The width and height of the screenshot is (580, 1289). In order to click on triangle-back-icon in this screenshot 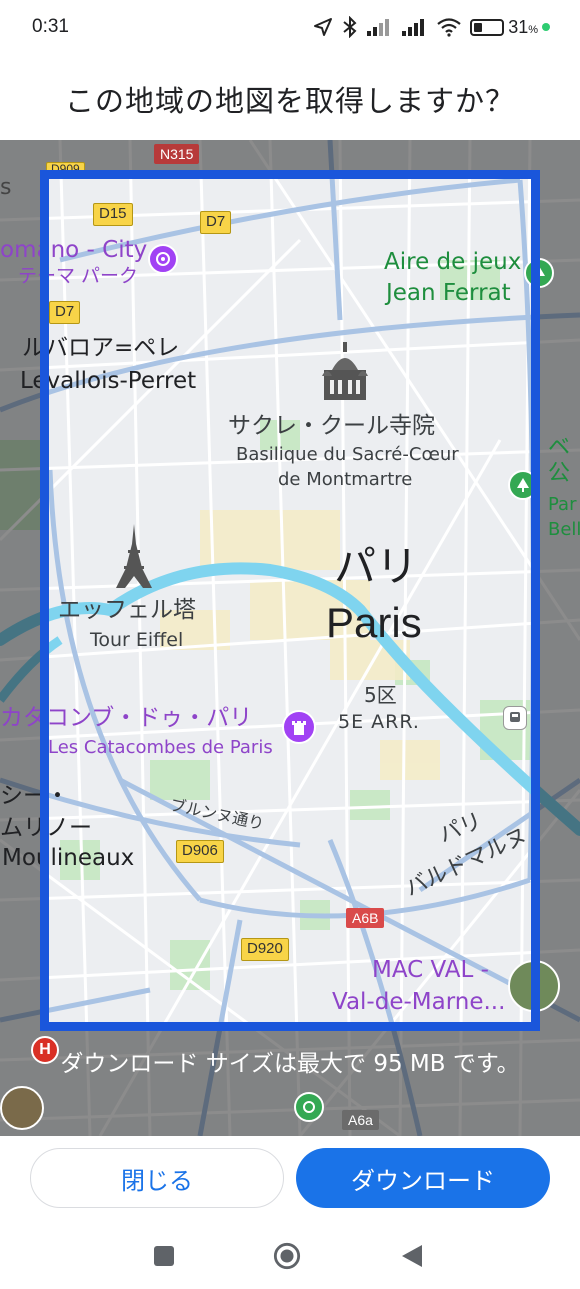, I will do `click(412, 1256)`.